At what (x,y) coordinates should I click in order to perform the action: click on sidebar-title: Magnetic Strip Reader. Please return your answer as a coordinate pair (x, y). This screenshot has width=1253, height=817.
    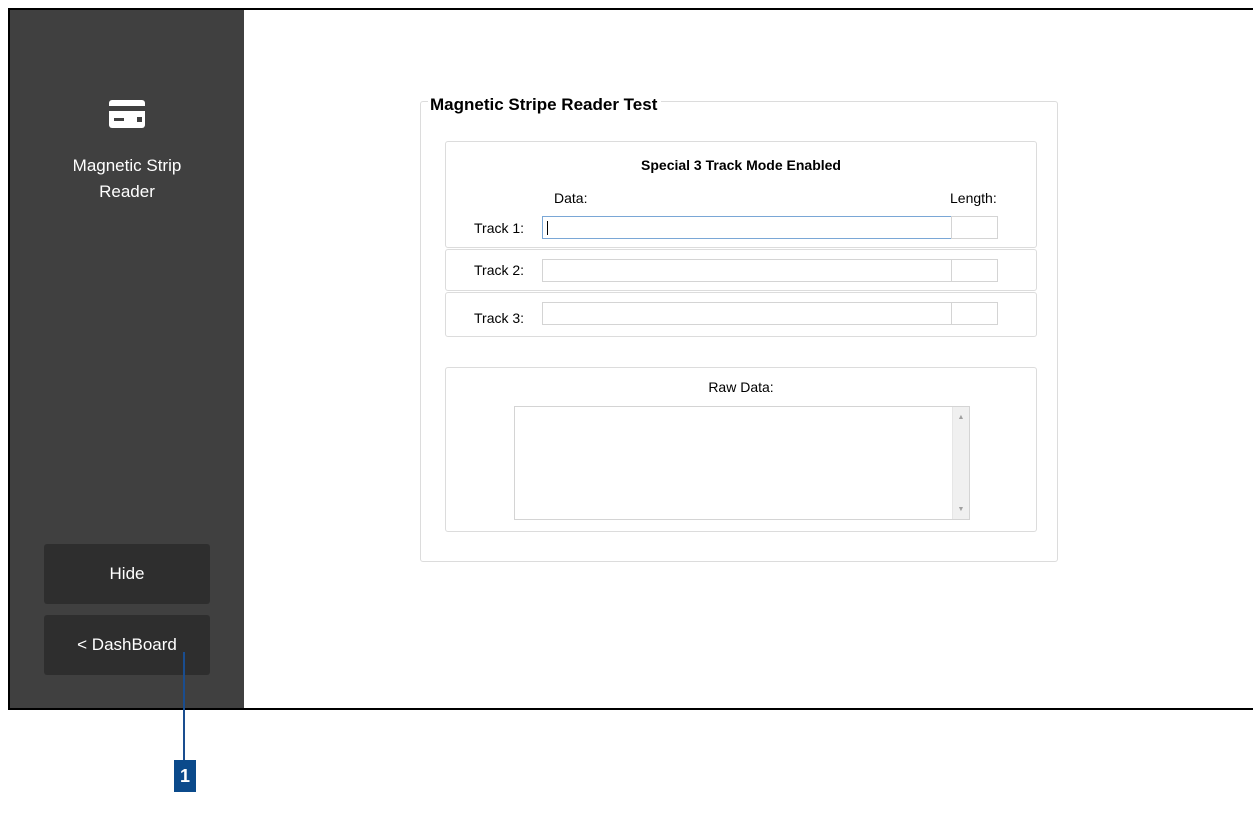
    Looking at the image, I should click on (127, 179).